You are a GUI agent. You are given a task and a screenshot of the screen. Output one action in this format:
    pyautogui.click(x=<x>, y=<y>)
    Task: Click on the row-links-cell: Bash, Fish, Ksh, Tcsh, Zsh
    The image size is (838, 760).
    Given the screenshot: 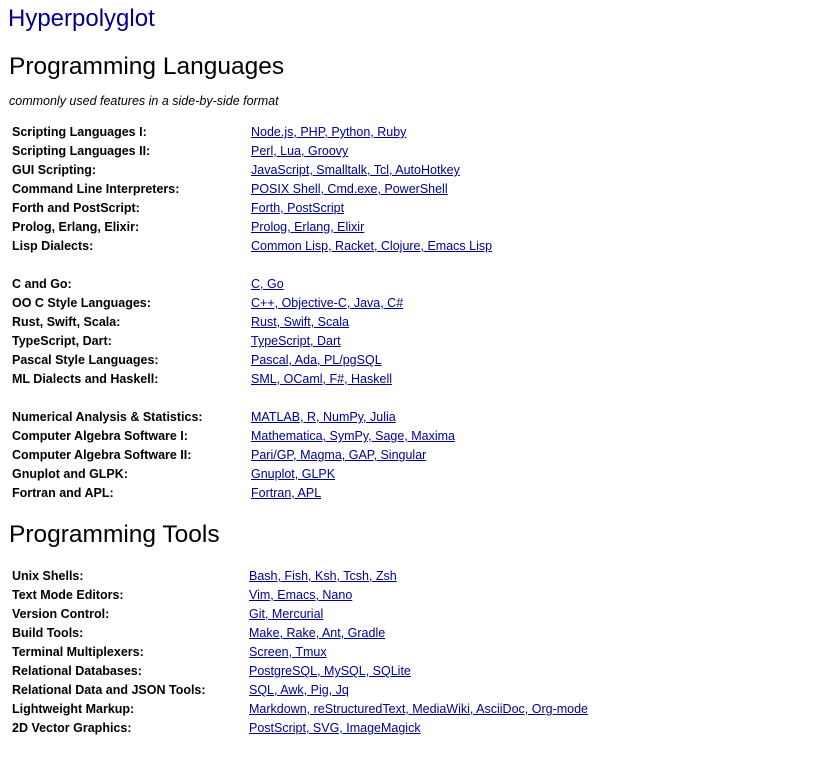 What is the action you would take?
    pyautogui.click(x=418, y=576)
    